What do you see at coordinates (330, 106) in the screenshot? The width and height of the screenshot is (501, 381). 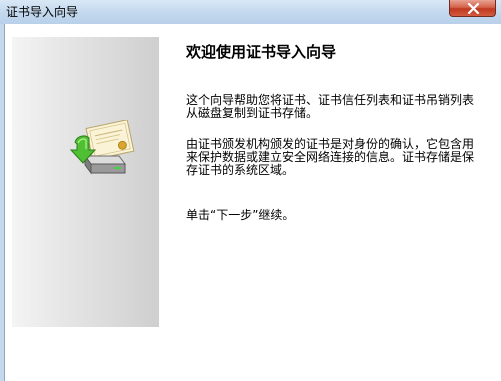 I see `intro-paragraph: 这个向导帮助您将证书、证书信任列表和证书吊销列表从磁盘复制到证书存储。` at bounding box center [330, 106].